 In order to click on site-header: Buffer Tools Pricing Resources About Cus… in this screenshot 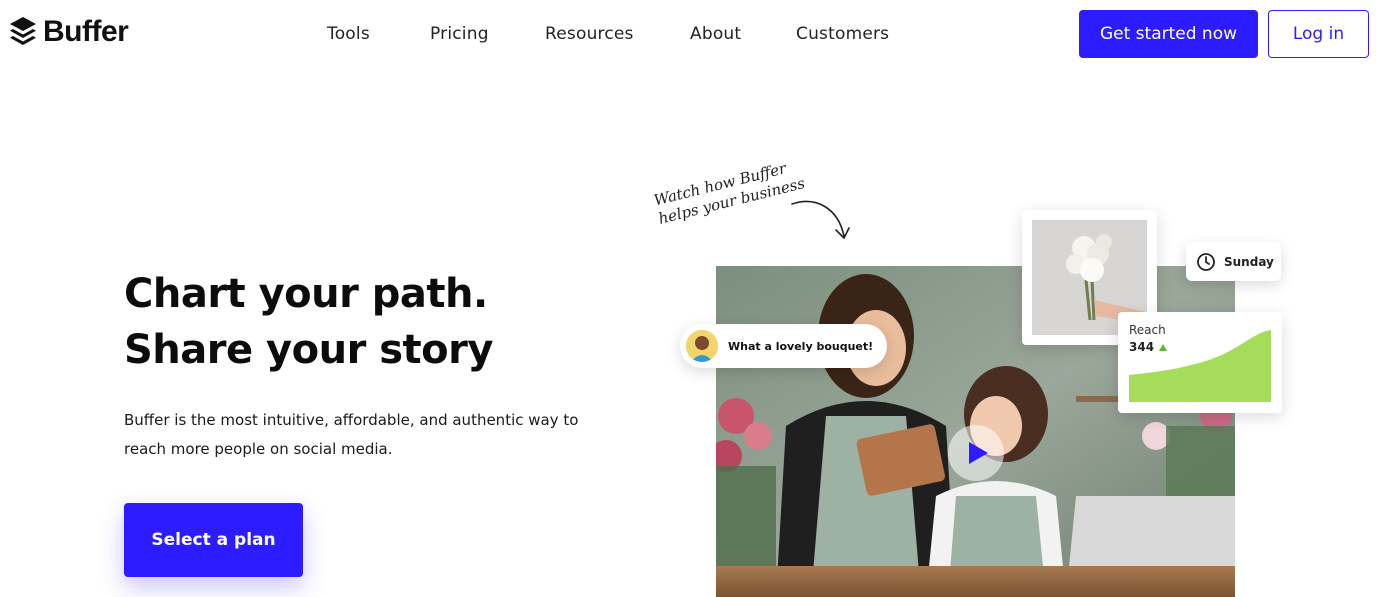, I will do `click(689, 34)`.